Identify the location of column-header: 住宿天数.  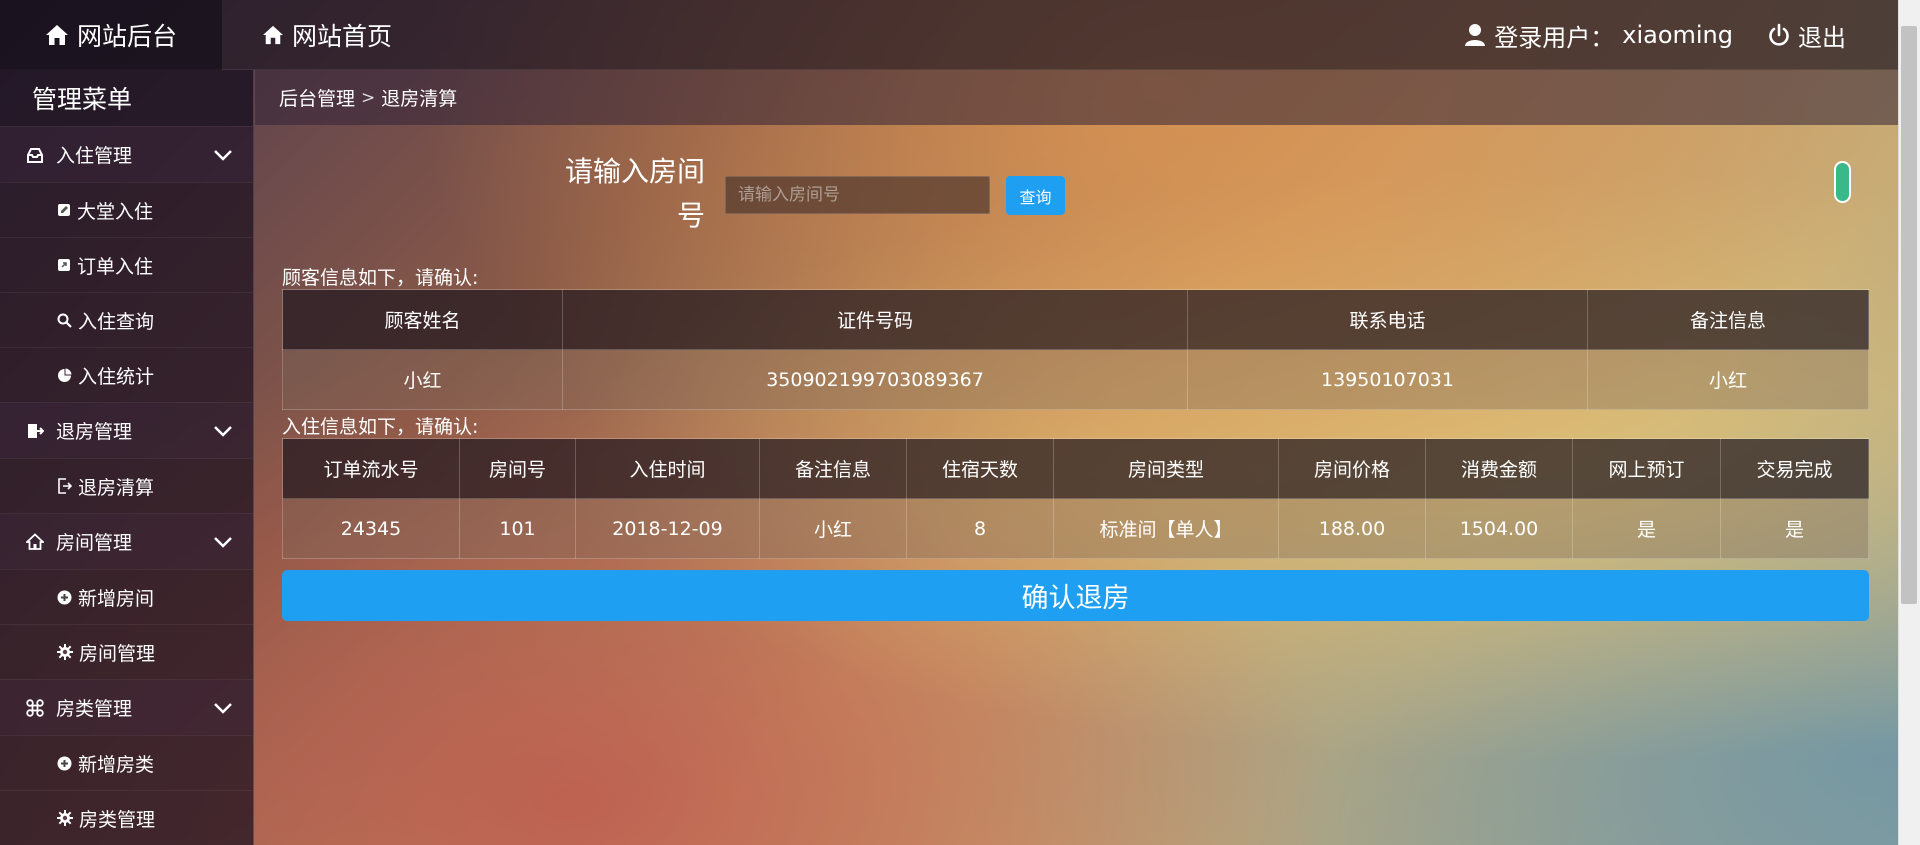
(980, 468).